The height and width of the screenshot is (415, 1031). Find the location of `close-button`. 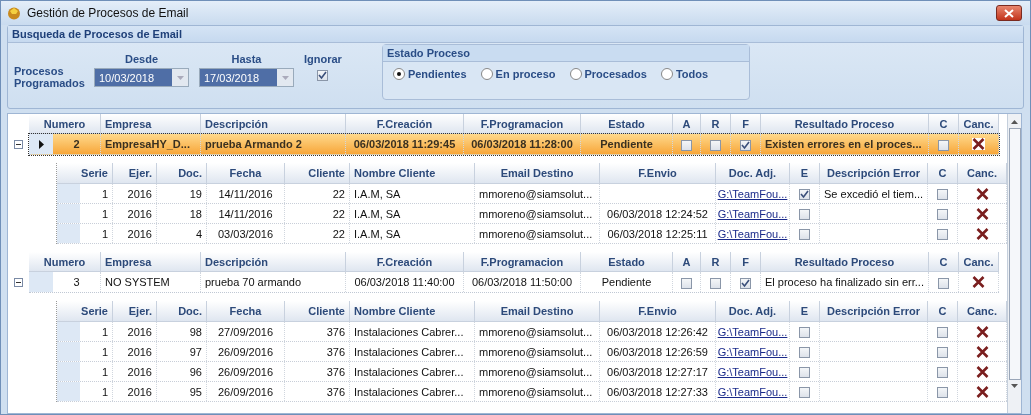

close-button is located at coordinates (1009, 13).